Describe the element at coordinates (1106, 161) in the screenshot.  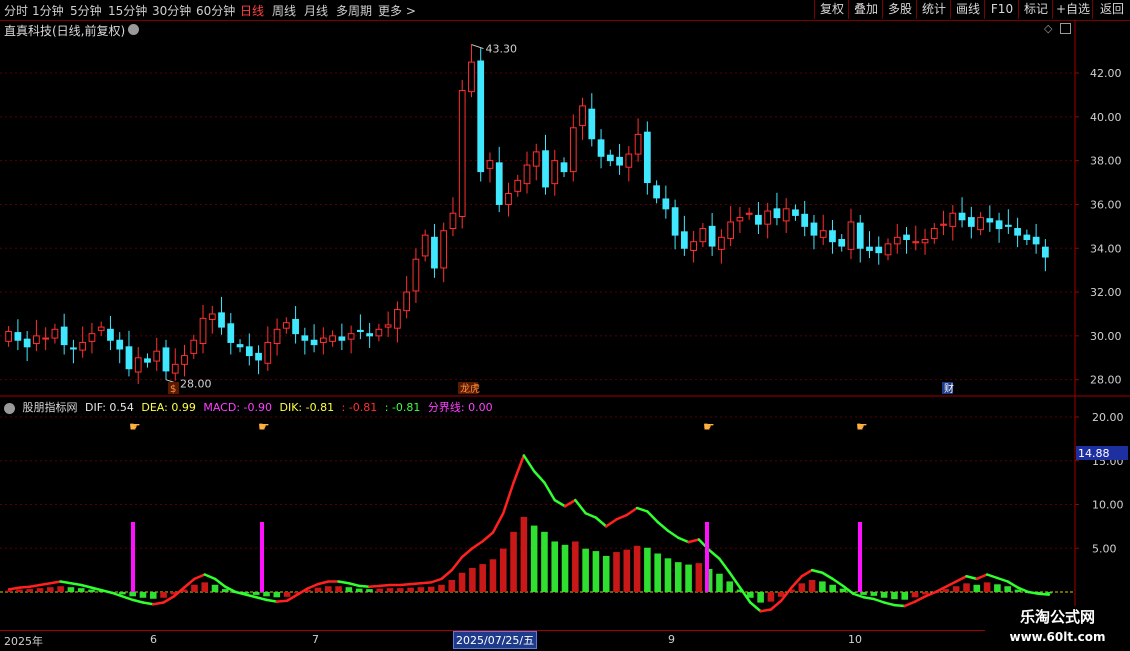
I see `price-tick-label: 38.00` at that location.